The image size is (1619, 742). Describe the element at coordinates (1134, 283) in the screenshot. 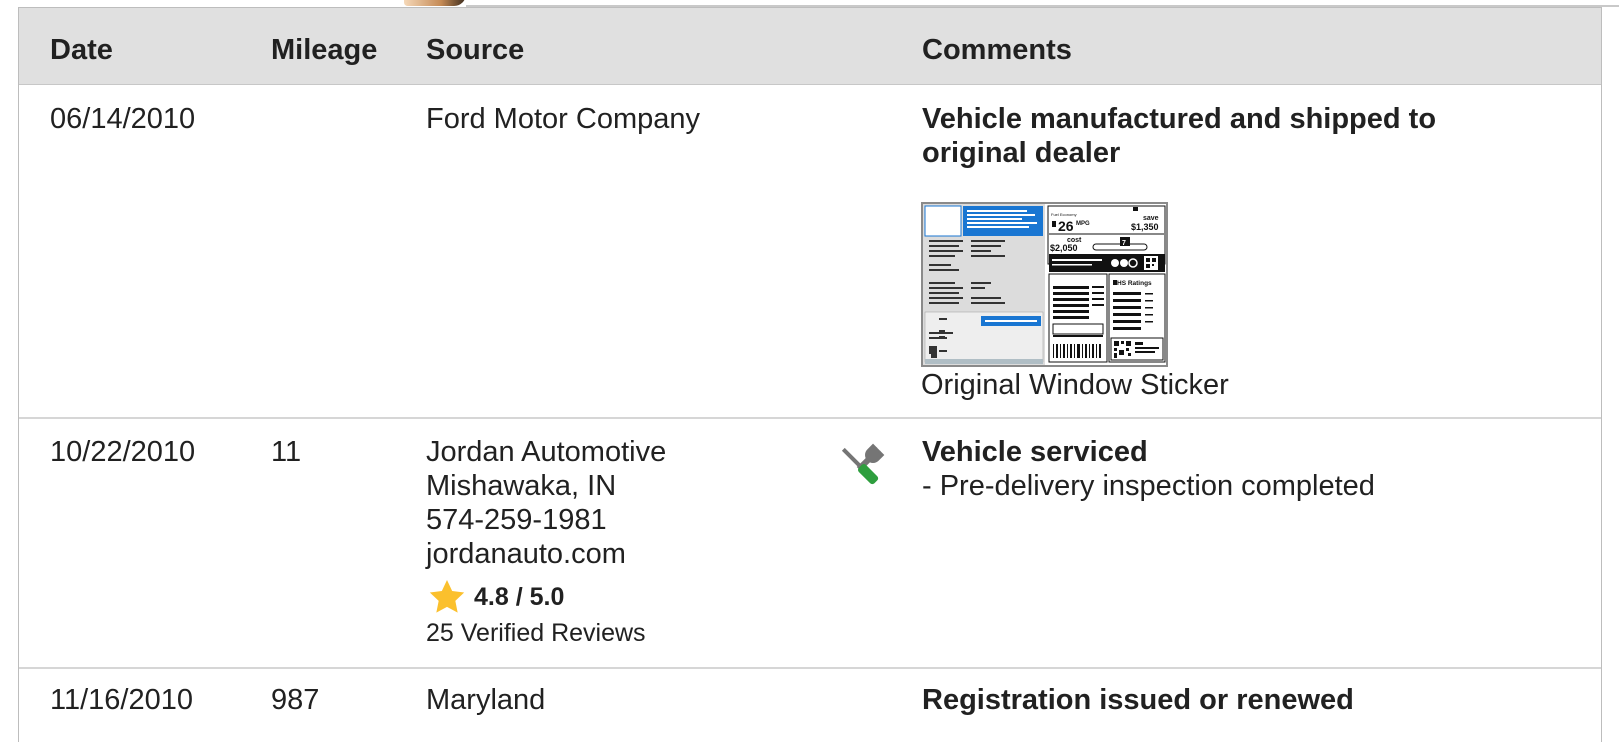

I see `sticker-ratings-label: HS Ratings` at that location.